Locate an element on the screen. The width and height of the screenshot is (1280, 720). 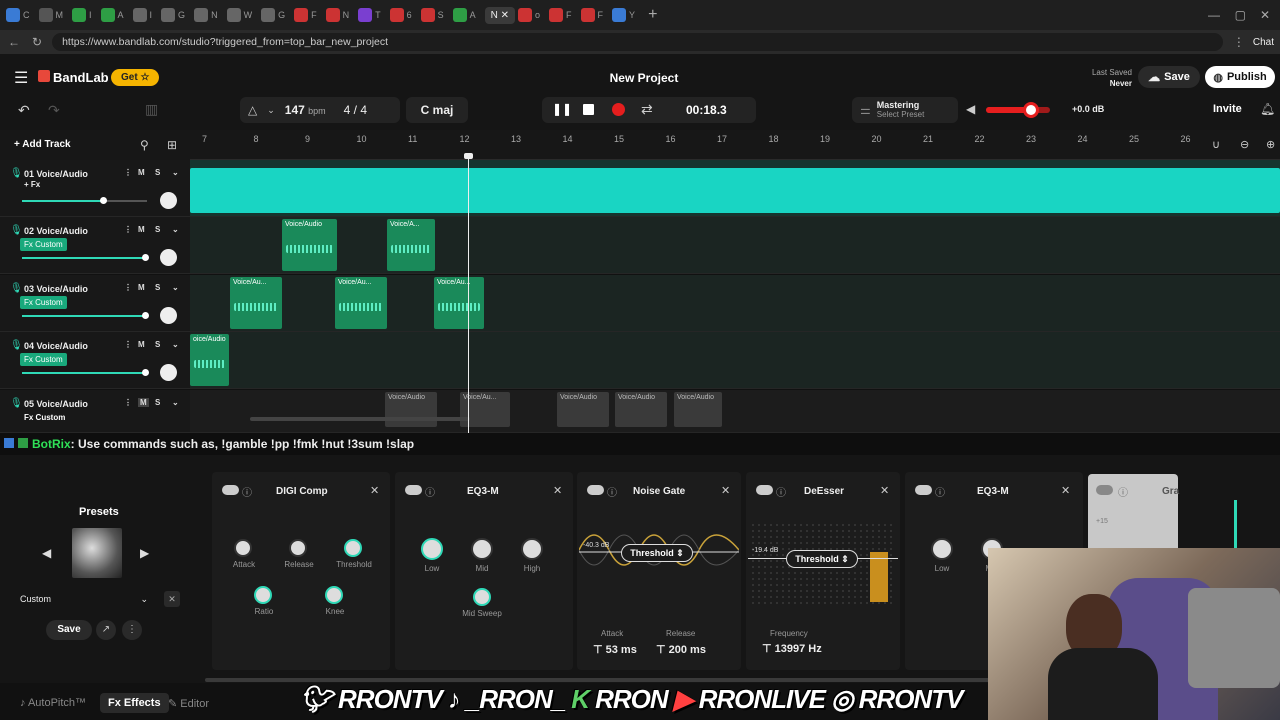
notification-bell-icon: 🔔︎ is located at coordinates (1267, 109).